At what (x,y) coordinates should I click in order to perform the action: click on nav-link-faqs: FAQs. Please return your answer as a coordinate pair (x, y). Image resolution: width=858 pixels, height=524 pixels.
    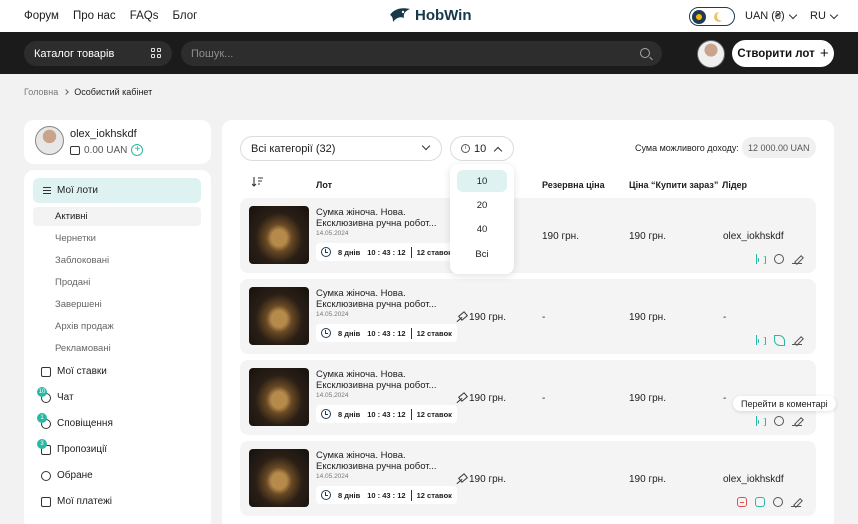
    Looking at the image, I should click on (144, 16).